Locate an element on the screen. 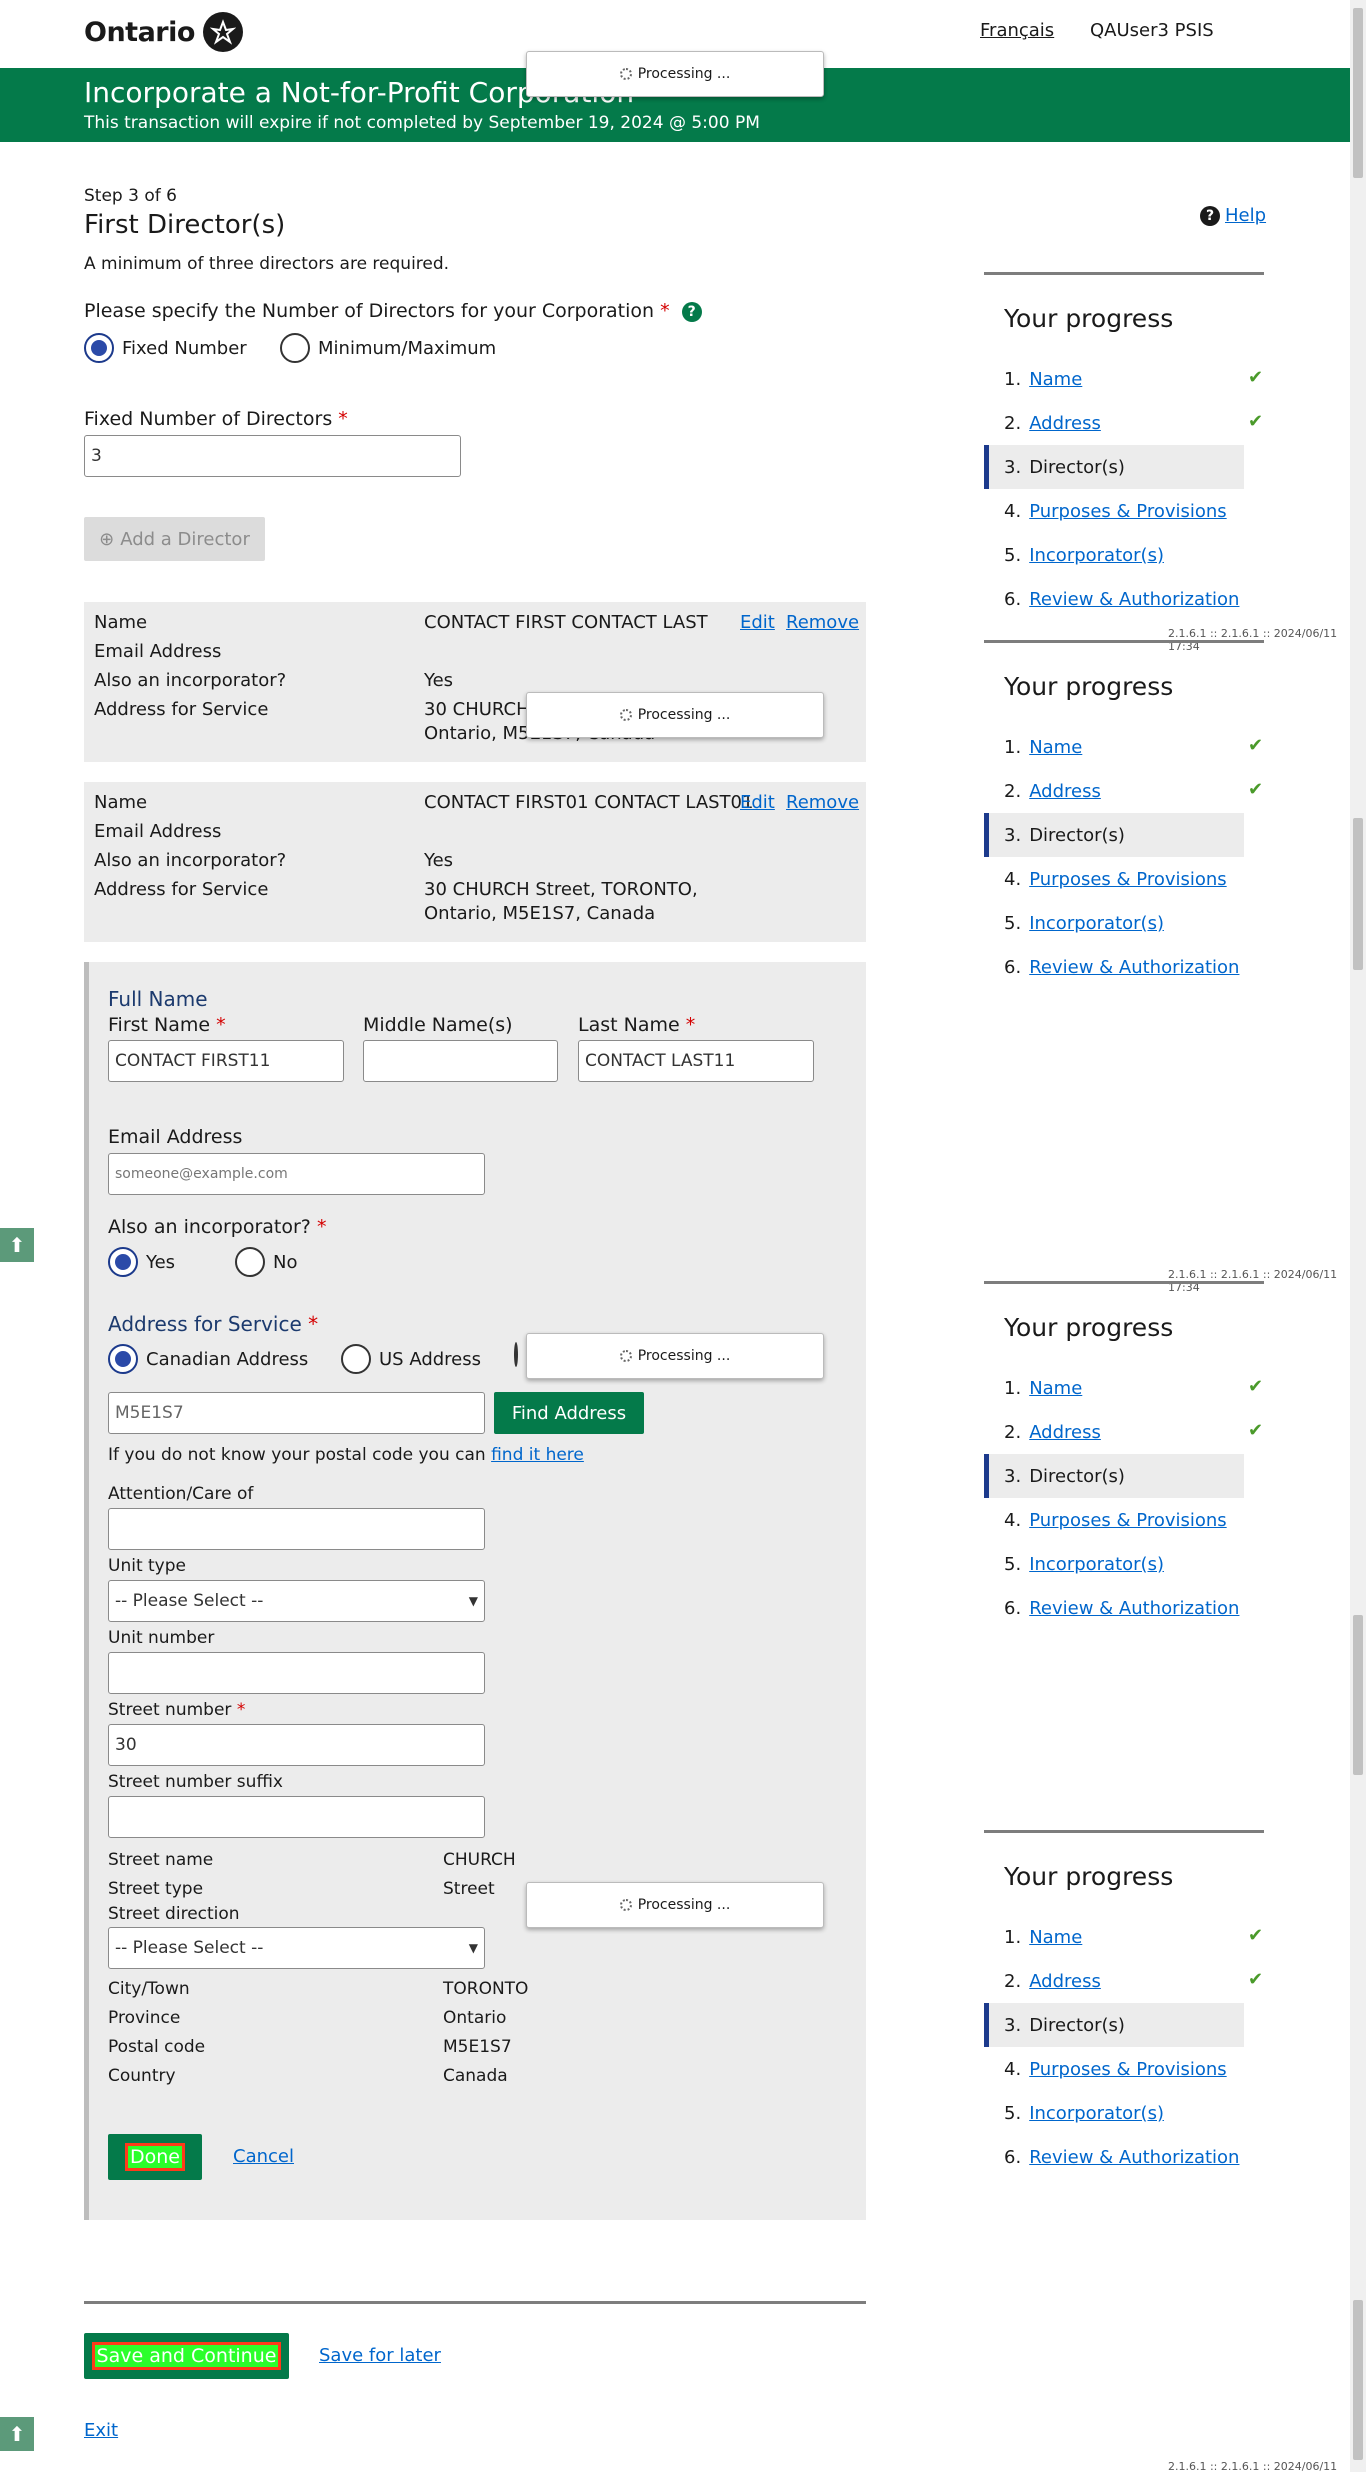 The height and width of the screenshot is (2472, 1366). help-icon: ? is located at coordinates (1210, 215).